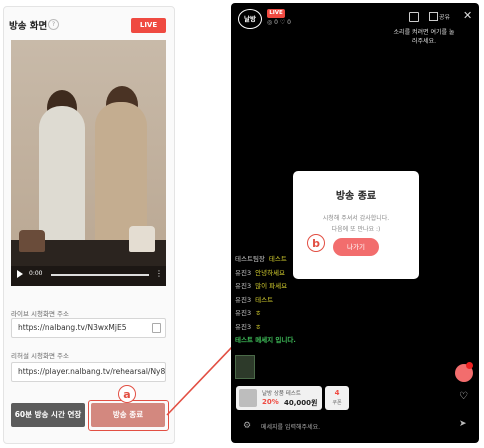 This screenshot has height=448, width=484. What do you see at coordinates (248, 398) in the screenshot?
I see `product-image` at bounding box center [248, 398].